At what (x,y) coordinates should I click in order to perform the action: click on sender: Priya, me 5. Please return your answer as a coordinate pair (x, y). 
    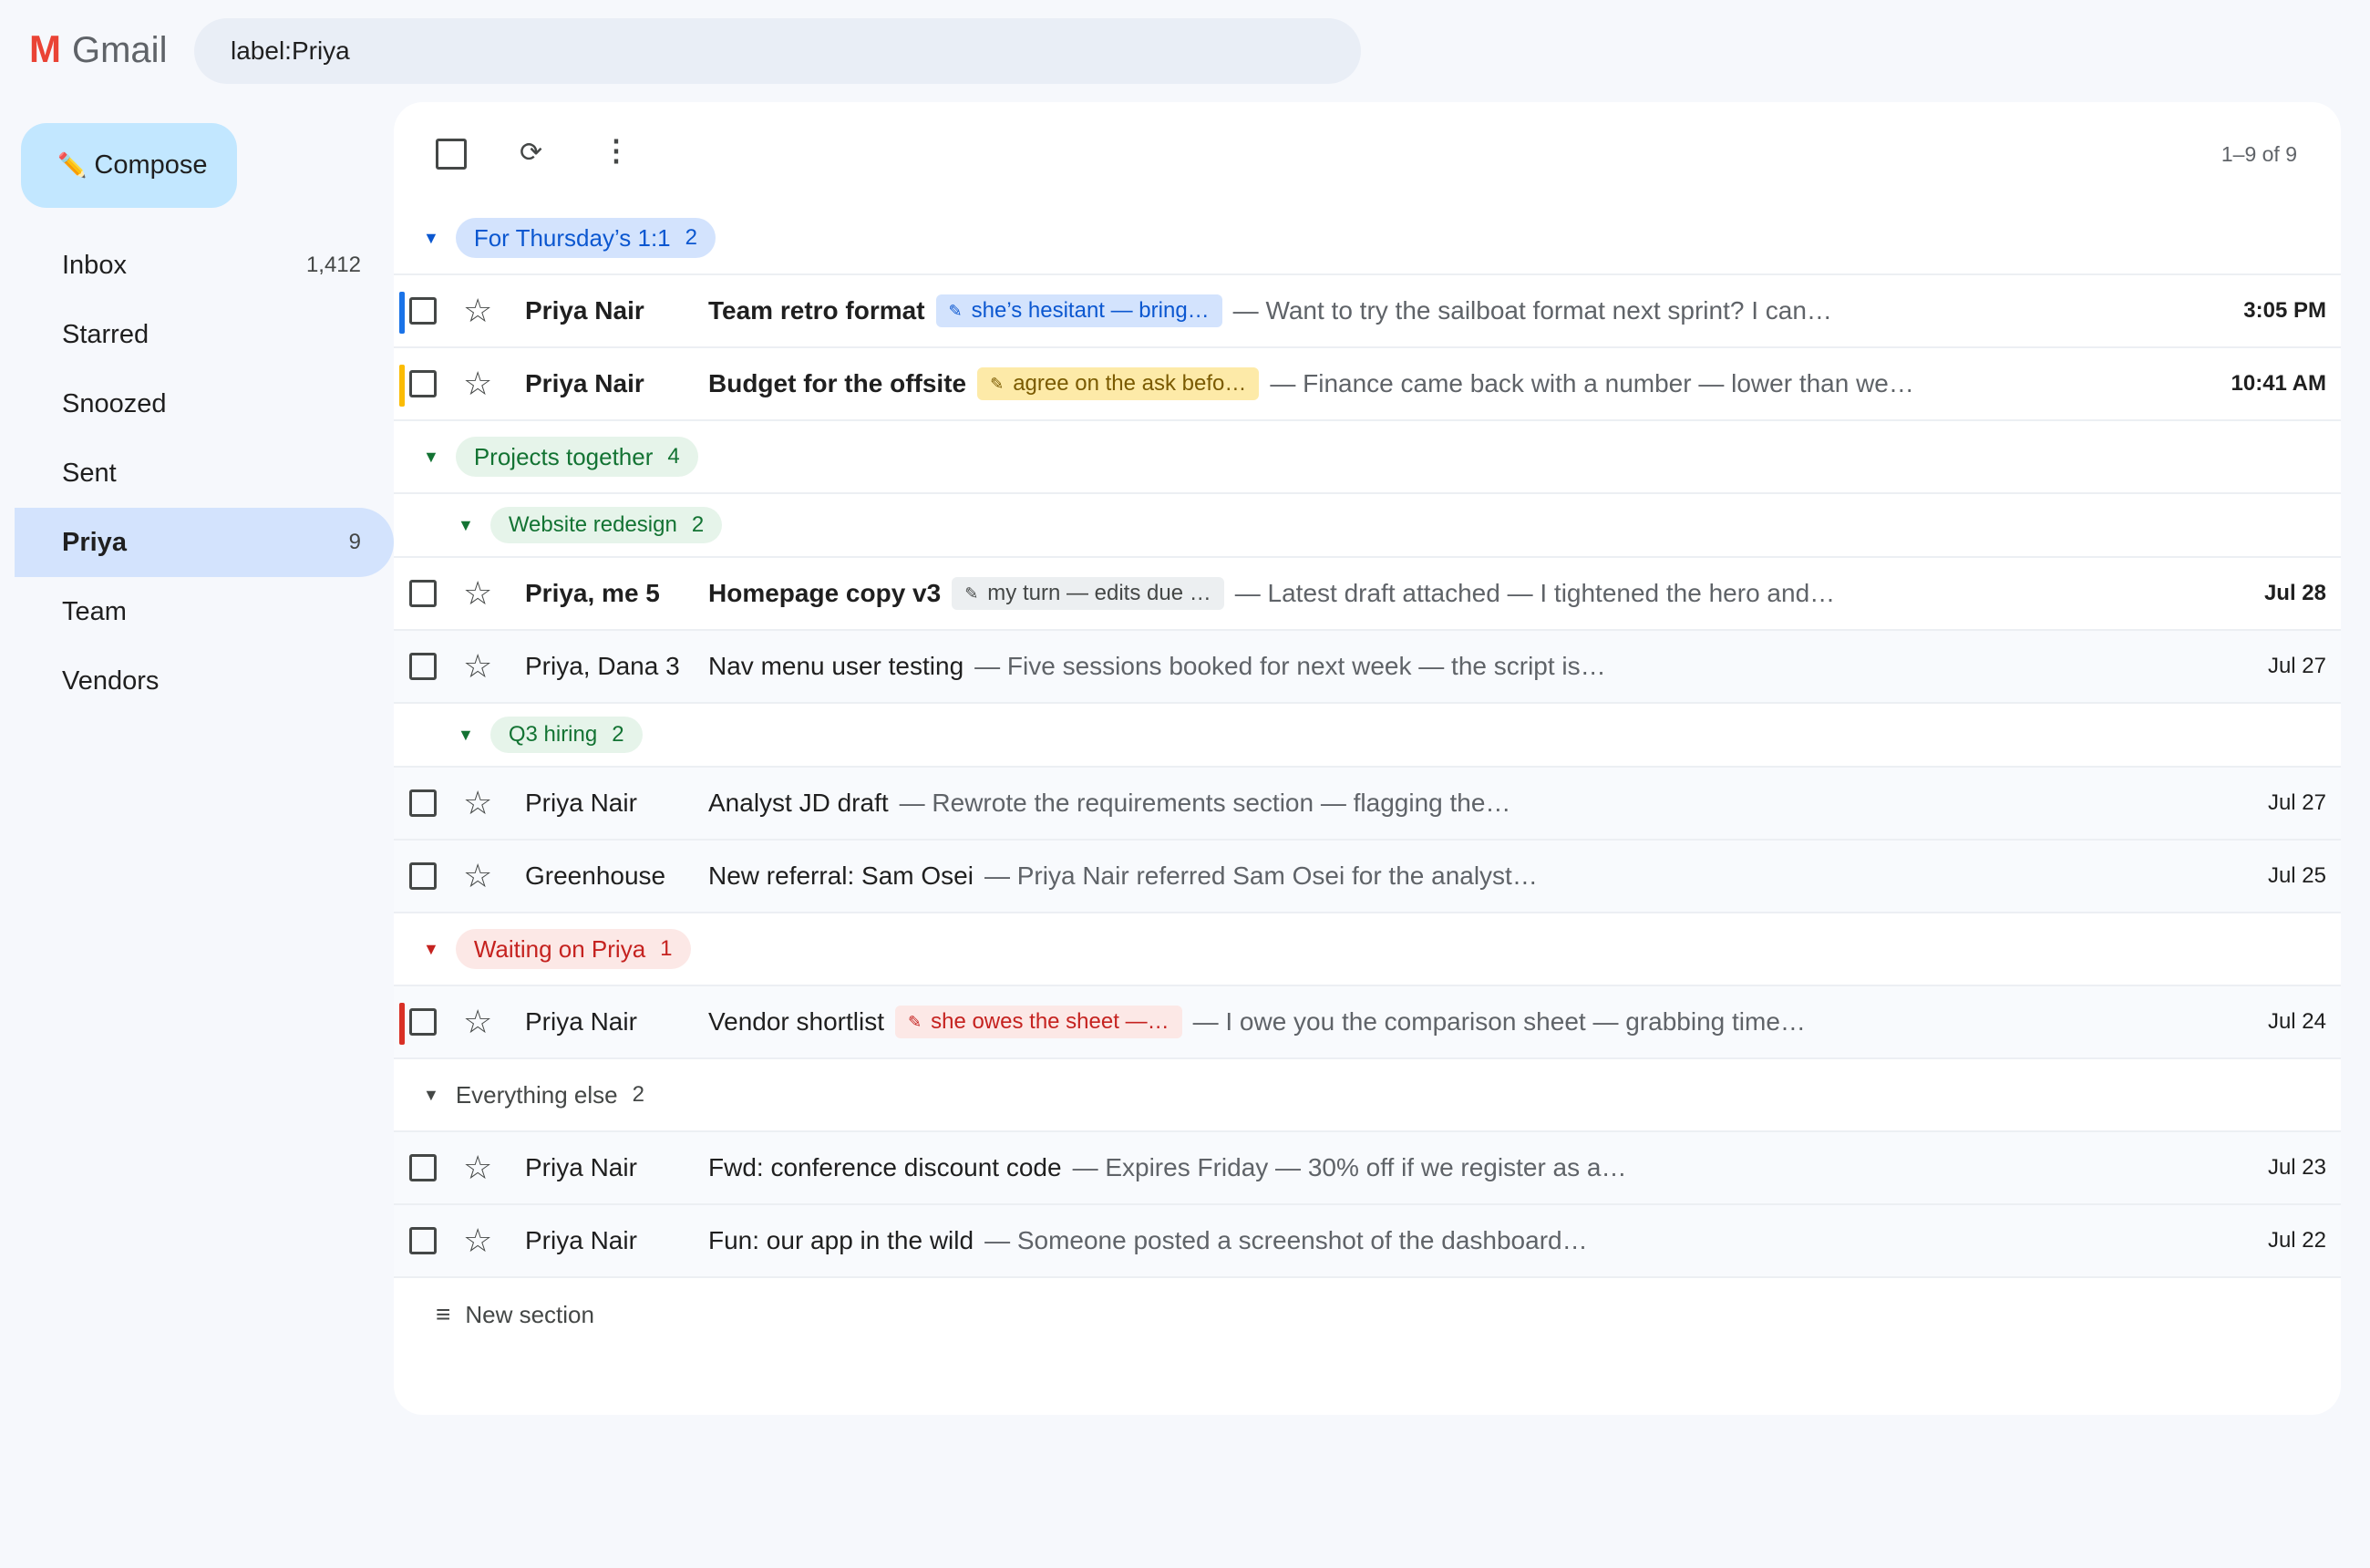
    Looking at the image, I should click on (592, 593).